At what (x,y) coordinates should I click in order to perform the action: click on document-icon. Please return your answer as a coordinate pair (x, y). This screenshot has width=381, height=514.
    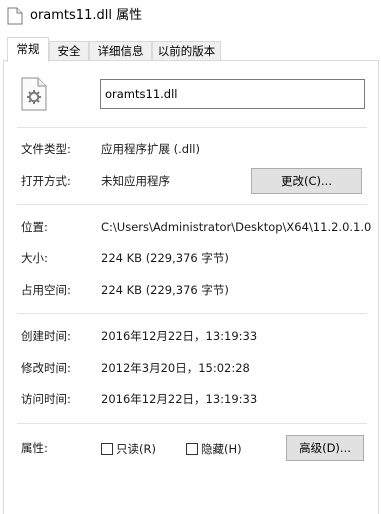
    Looking at the image, I should click on (15, 16).